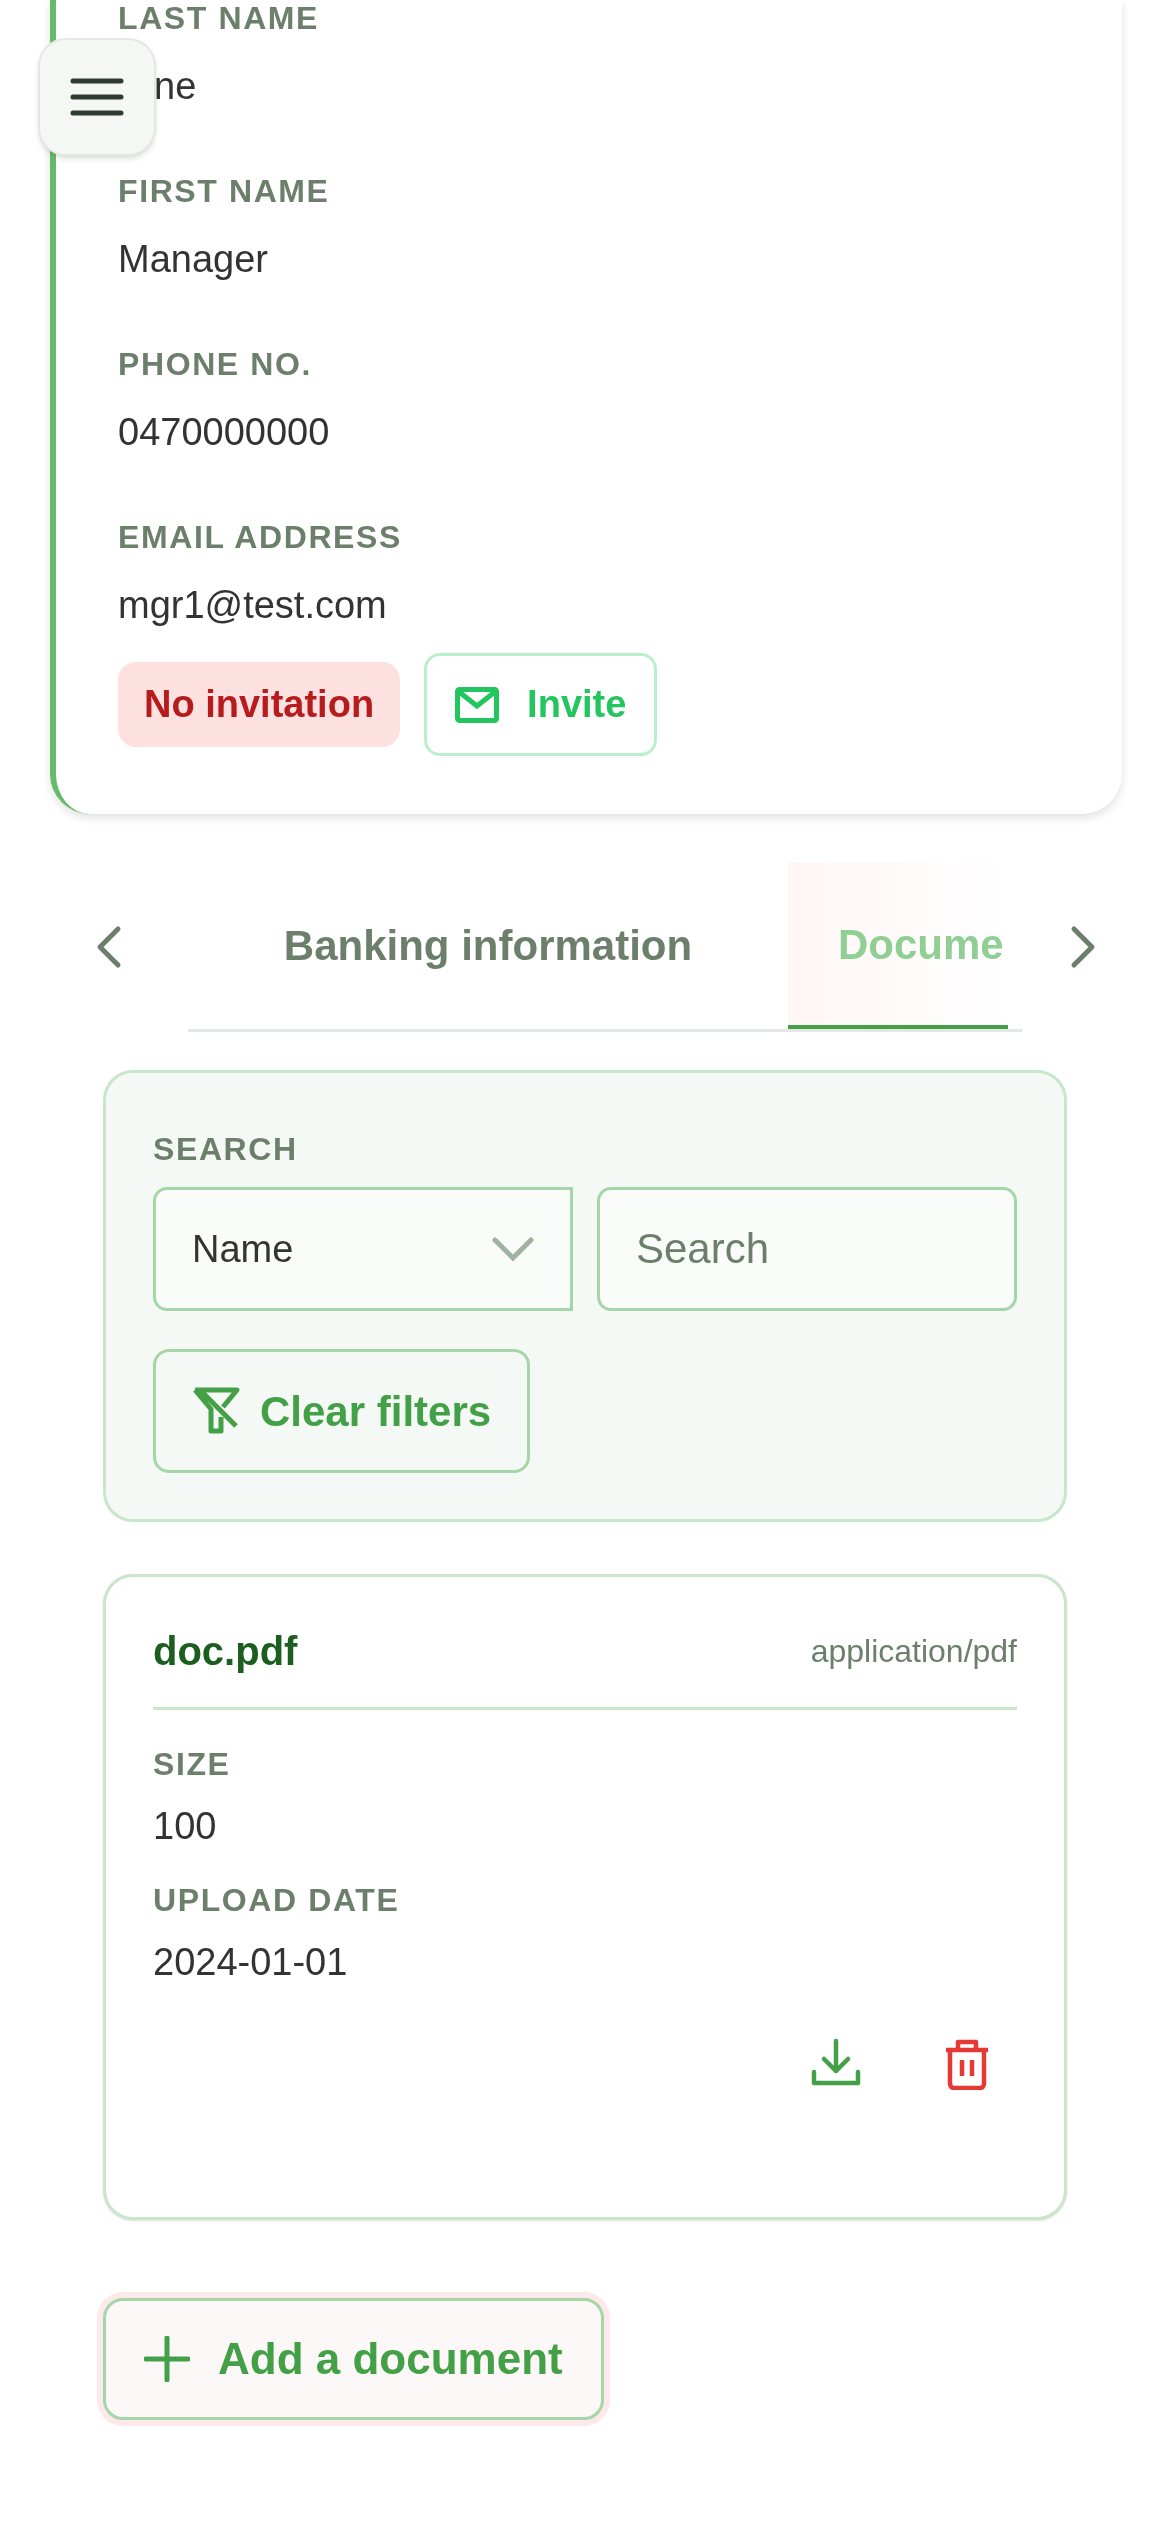 The width and height of the screenshot is (1170, 2532). I want to click on field-label: UPLOAD DATE, so click(277, 1900).